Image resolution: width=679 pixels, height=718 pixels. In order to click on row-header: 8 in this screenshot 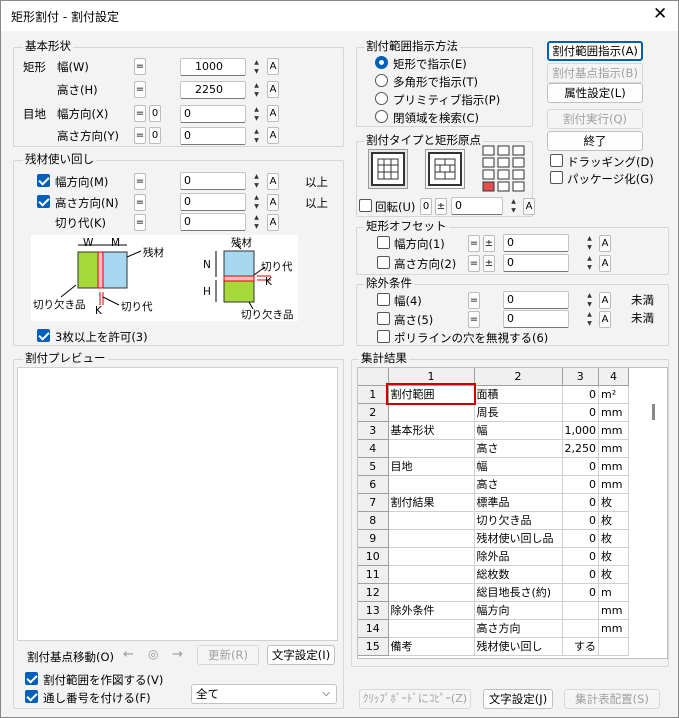, I will do `click(373, 520)`.